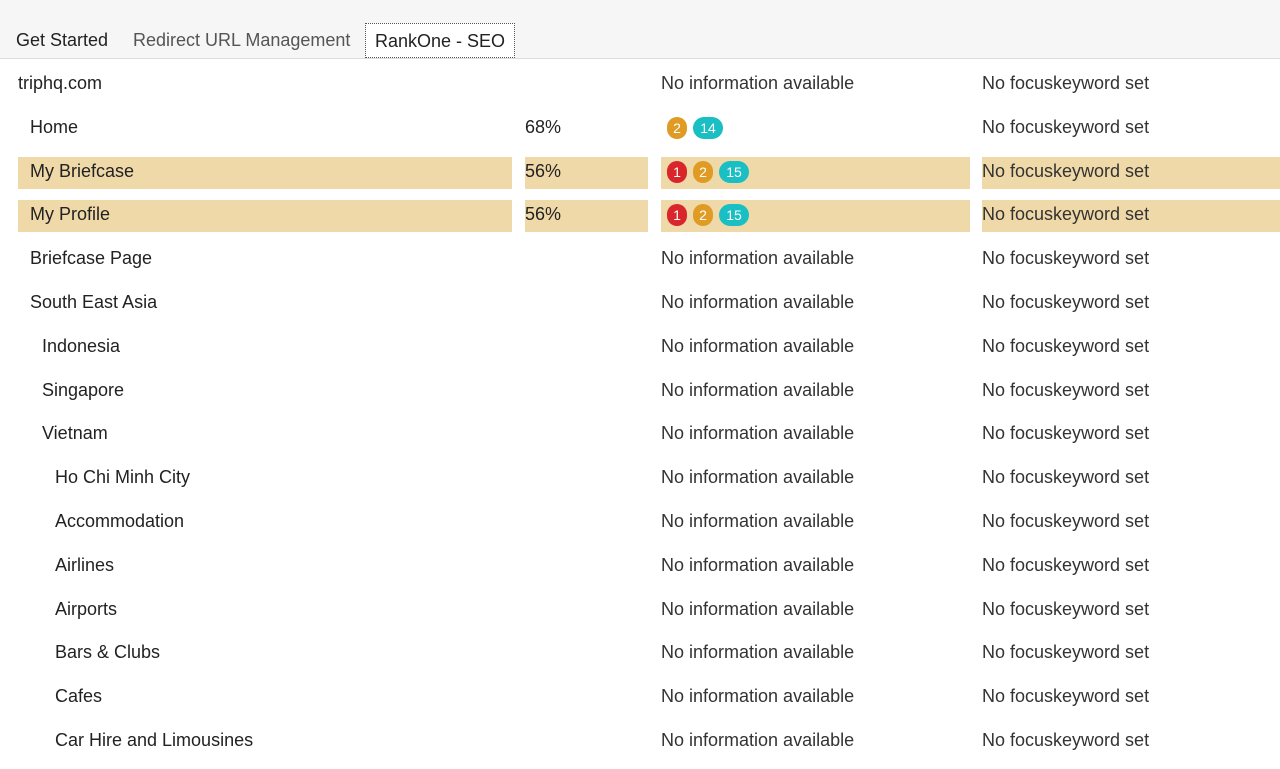  I want to click on page-name-cell: Airports, so click(265, 611).